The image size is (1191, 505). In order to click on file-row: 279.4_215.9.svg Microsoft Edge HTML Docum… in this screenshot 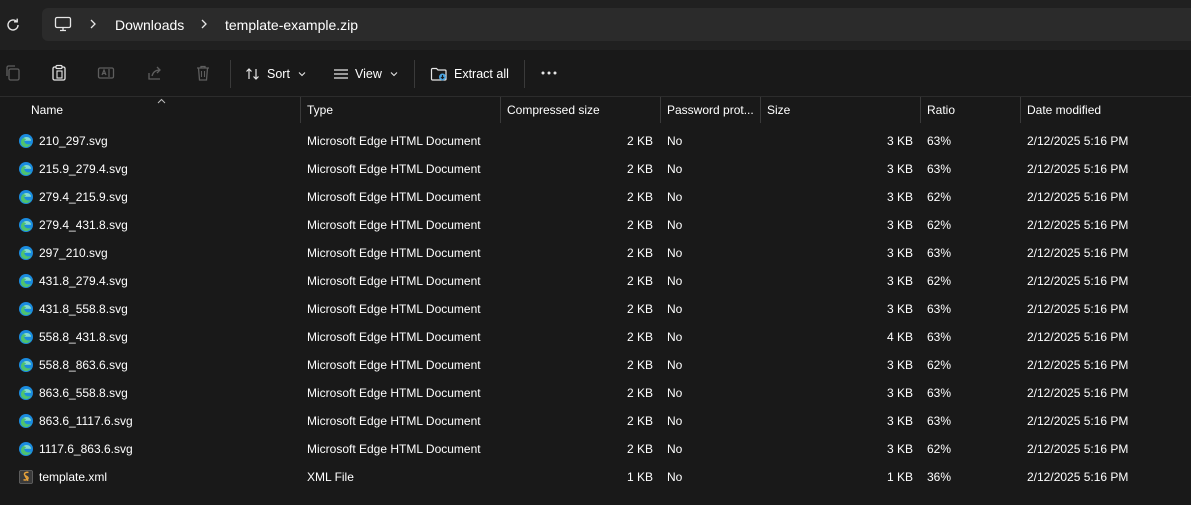, I will do `click(595, 197)`.